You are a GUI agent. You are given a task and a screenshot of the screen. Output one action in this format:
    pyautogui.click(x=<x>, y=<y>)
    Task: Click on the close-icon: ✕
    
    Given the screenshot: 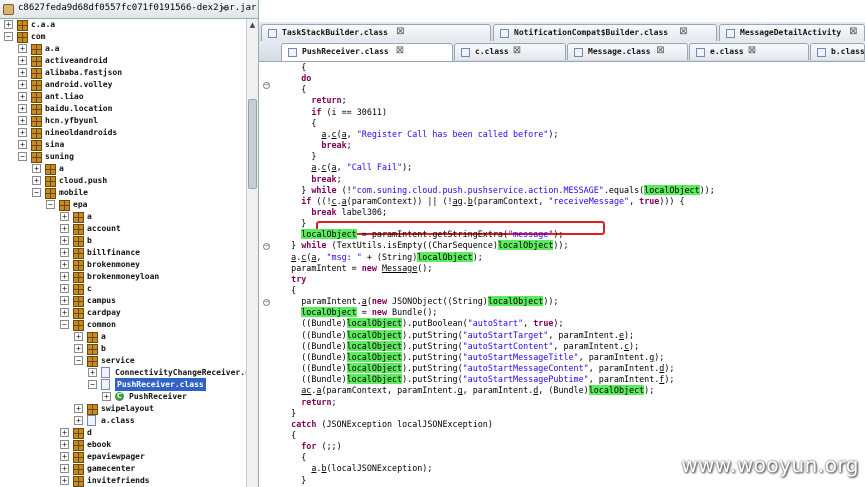 What is the action you would take?
    pyautogui.click(x=223, y=8)
    